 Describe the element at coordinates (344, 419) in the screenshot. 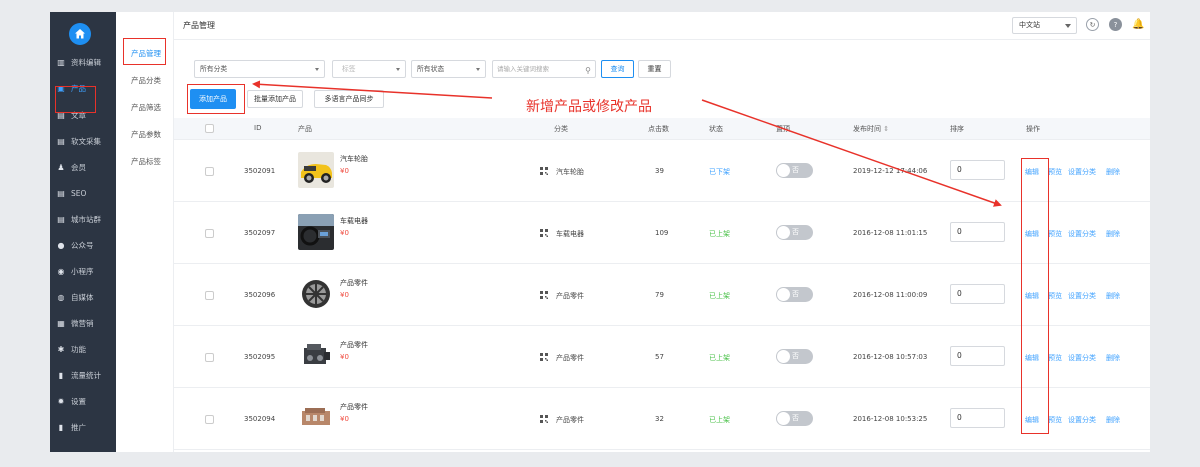

I see `product-price: ¥0` at that location.